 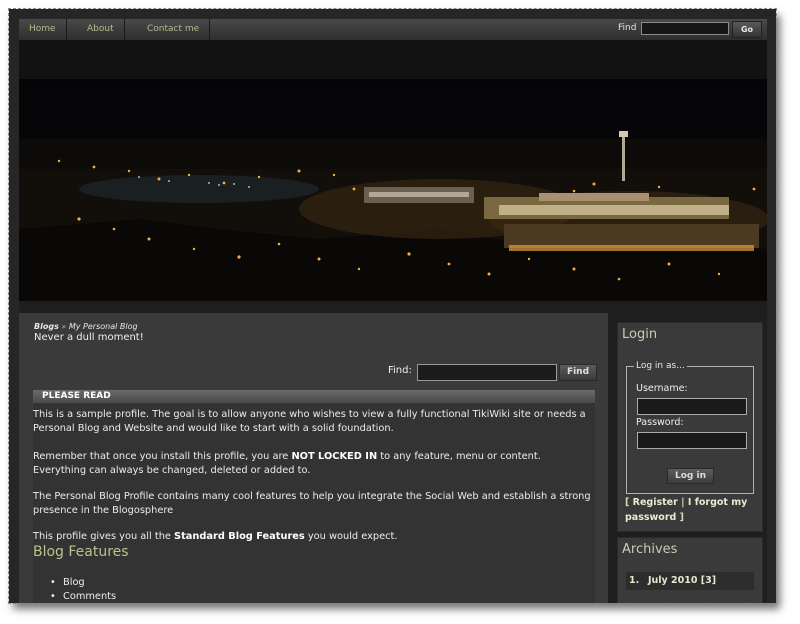 What do you see at coordinates (81, 596) in the screenshot?
I see `list-item: Comments` at bounding box center [81, 596].